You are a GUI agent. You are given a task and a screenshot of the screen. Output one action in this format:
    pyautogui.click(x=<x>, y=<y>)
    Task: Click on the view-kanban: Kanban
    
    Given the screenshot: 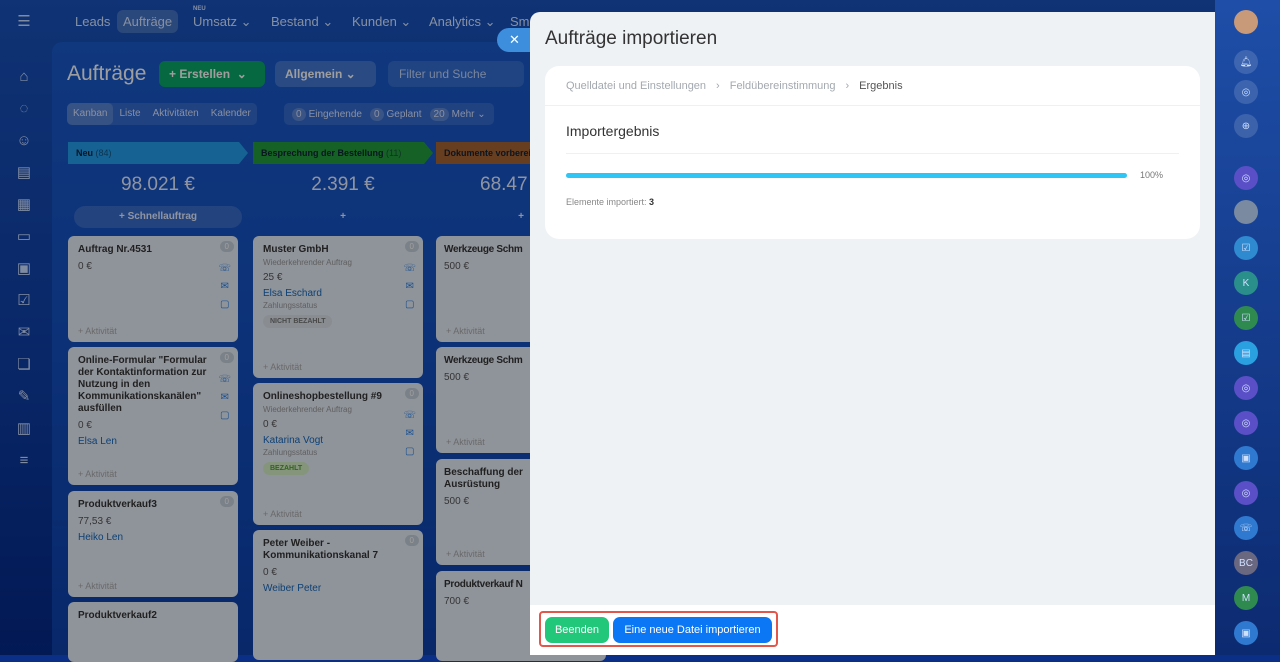 What is the action you would take?
    pyautogui.click(x=90, y=114)
    